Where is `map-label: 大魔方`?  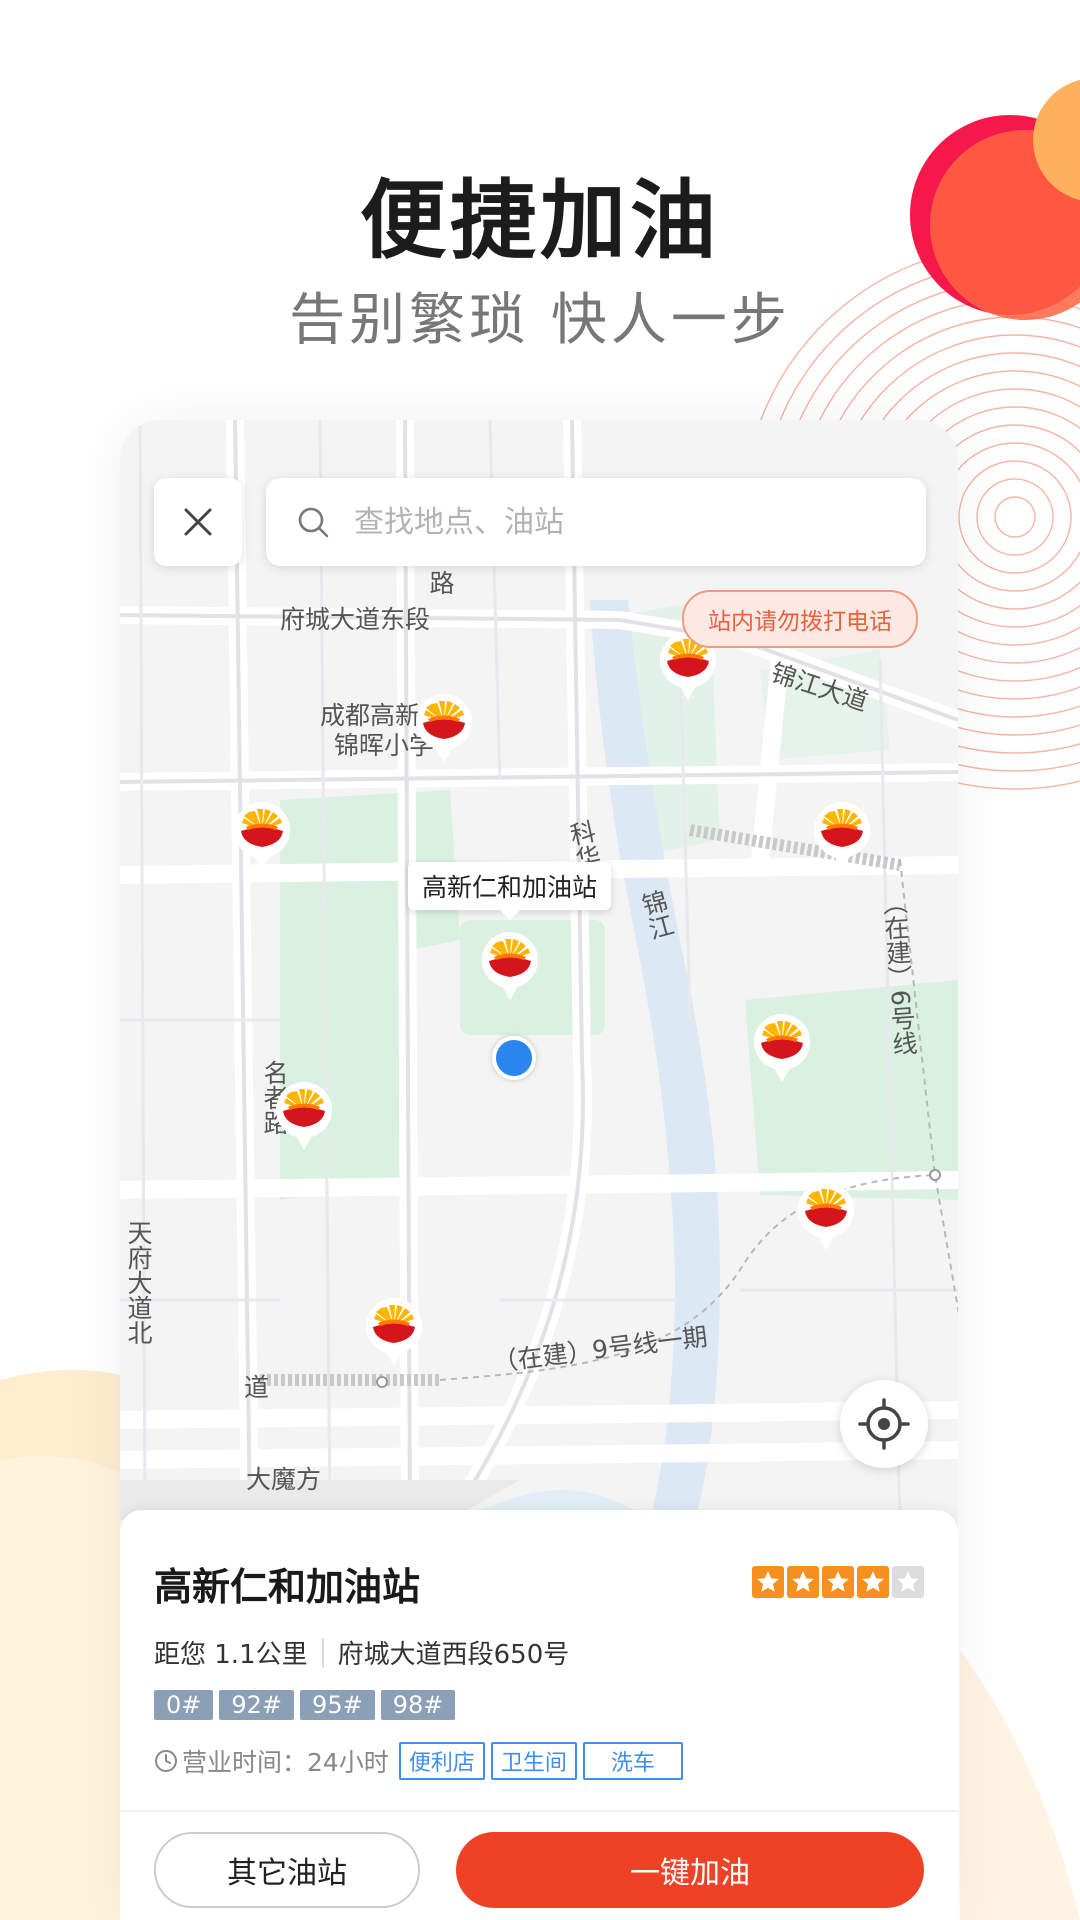
map-label: 大魔方 is located at coordinates (284, 1479).